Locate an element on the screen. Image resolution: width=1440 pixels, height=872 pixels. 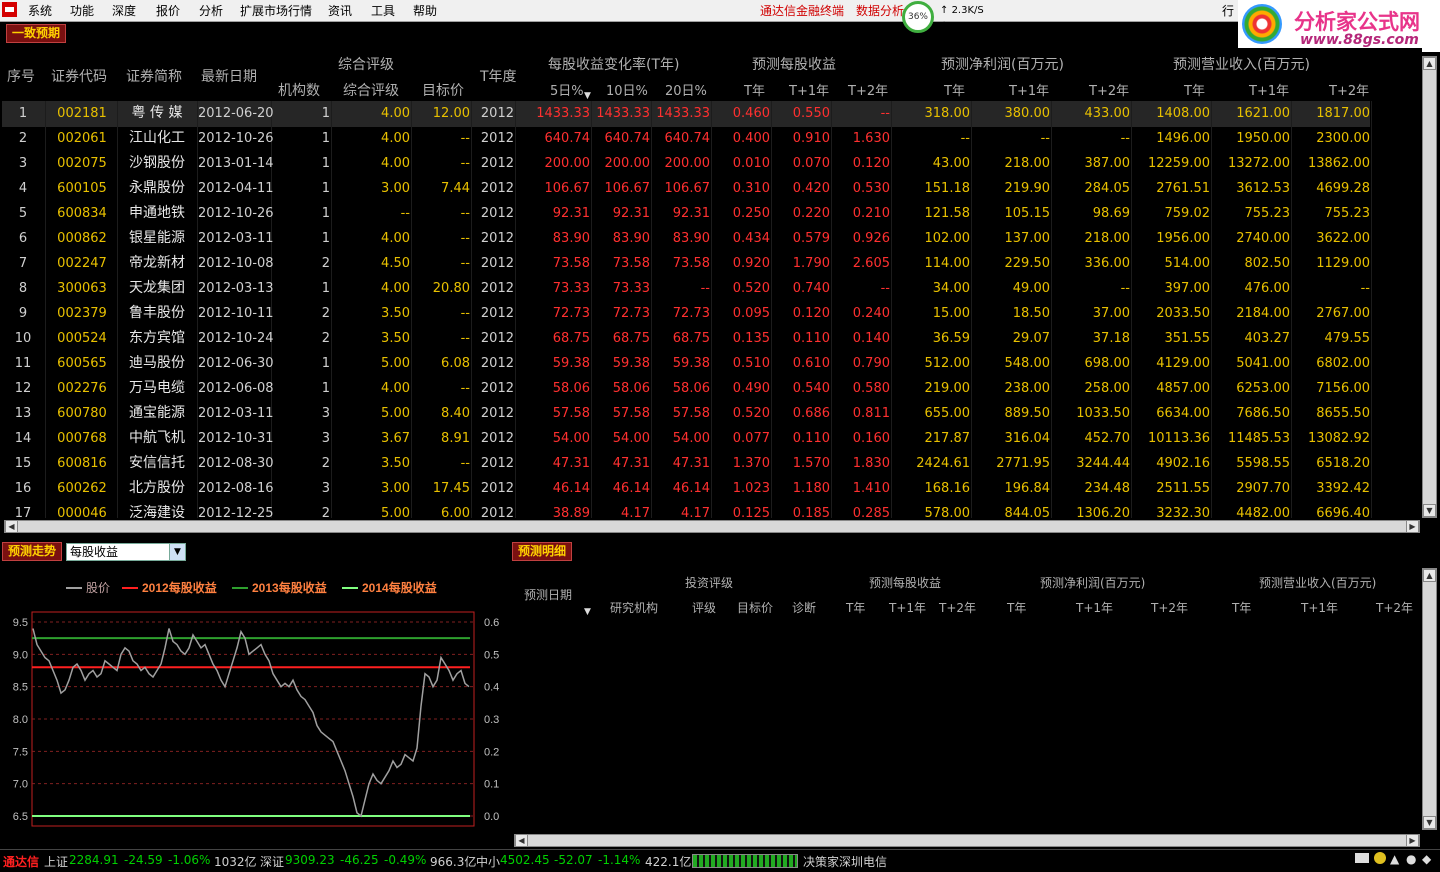
menu-extended-market: 扩展市场行情 is located at coordinates (276, 10).